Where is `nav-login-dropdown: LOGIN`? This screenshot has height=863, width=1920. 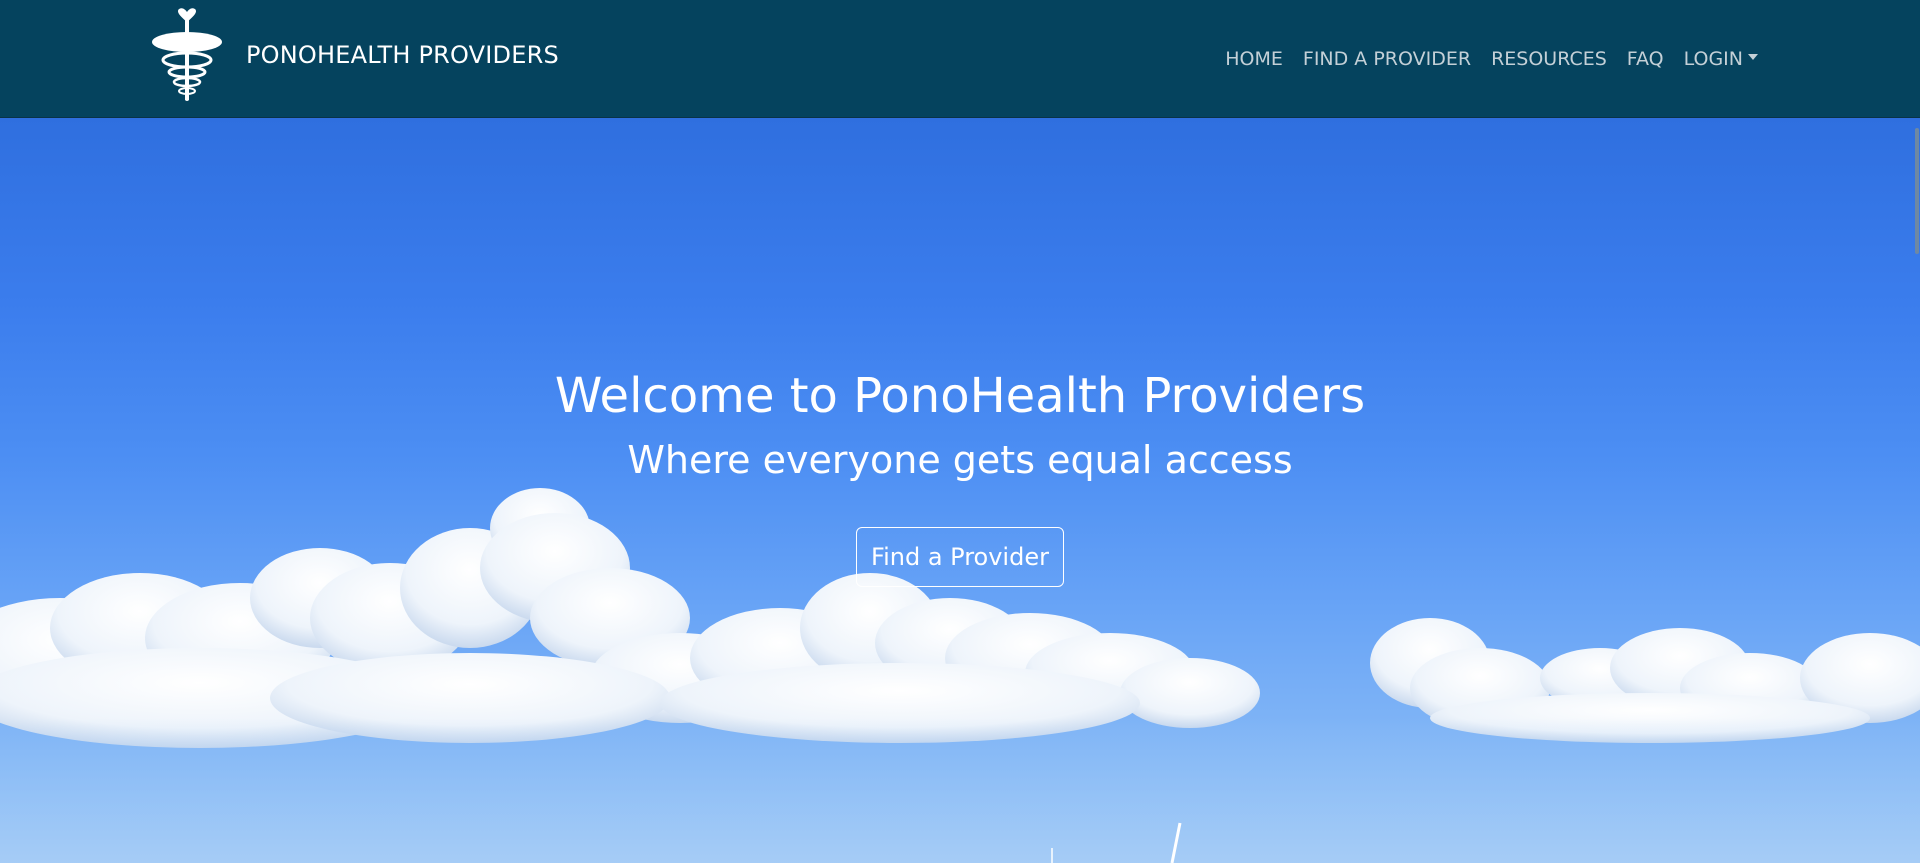
nav-login-dropdown: LOGIN is located at coordinates (1721, 59).